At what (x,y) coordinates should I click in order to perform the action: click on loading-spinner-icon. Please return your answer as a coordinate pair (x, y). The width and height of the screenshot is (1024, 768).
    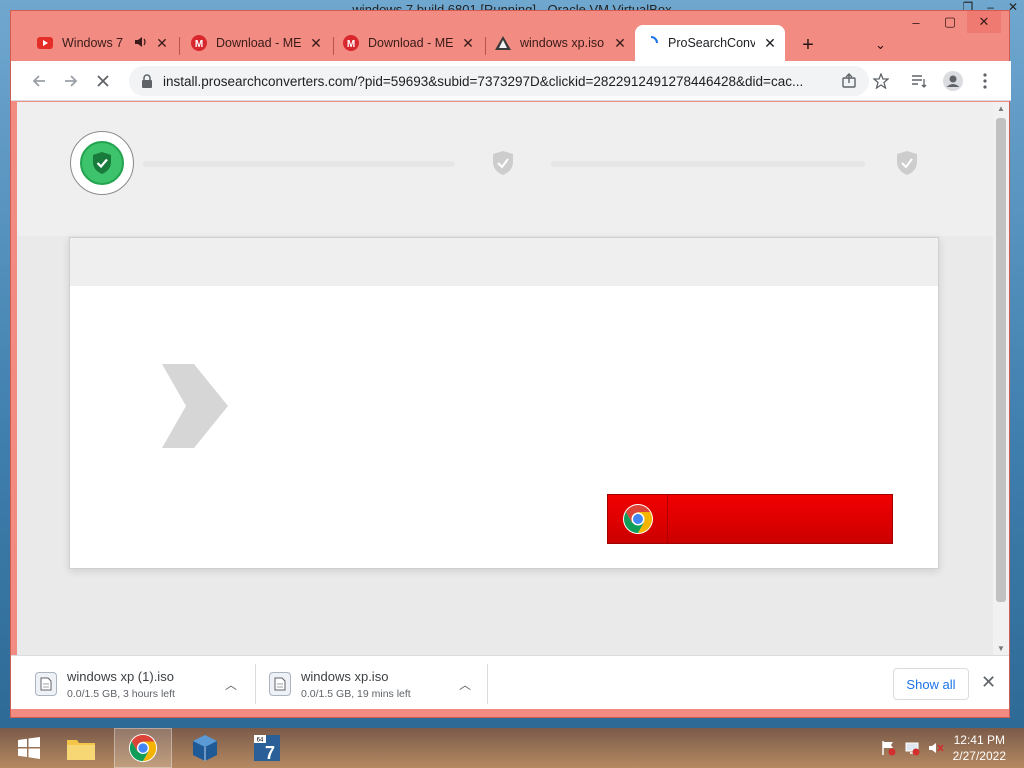
    Looking at the image, I should click on (651, 43).